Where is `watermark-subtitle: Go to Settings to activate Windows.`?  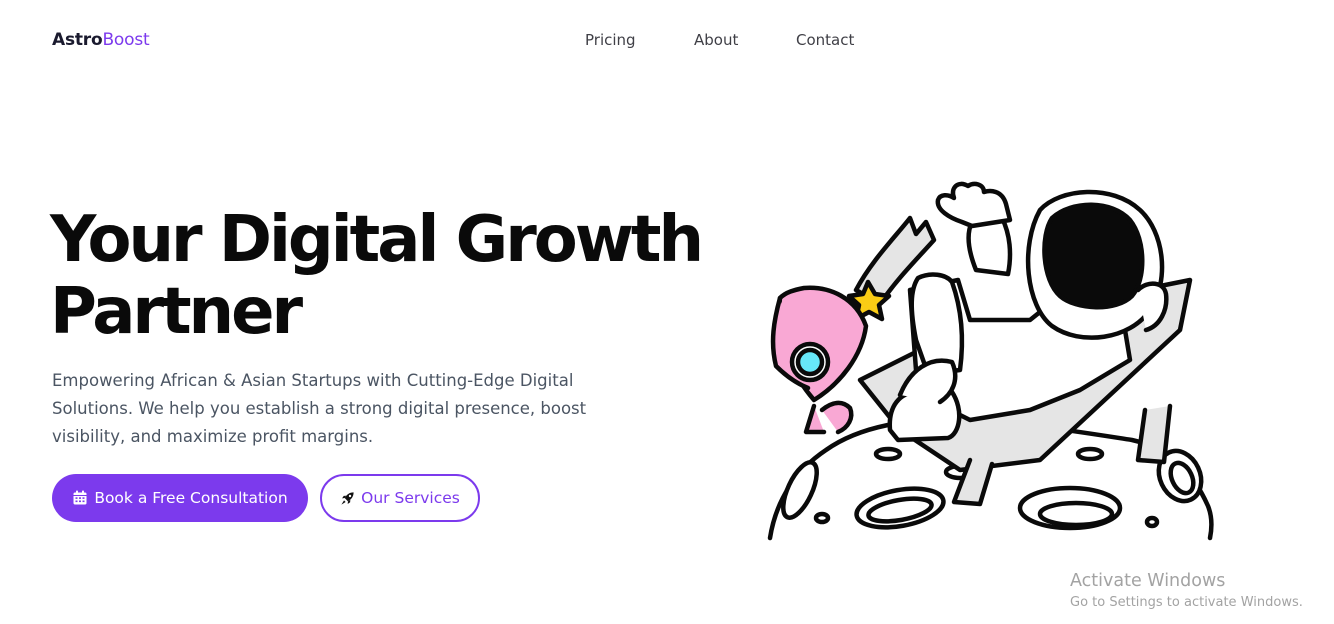
watermark-subtitle: Go to Settings to activate Windows. is located at coordinates (1186, 602).